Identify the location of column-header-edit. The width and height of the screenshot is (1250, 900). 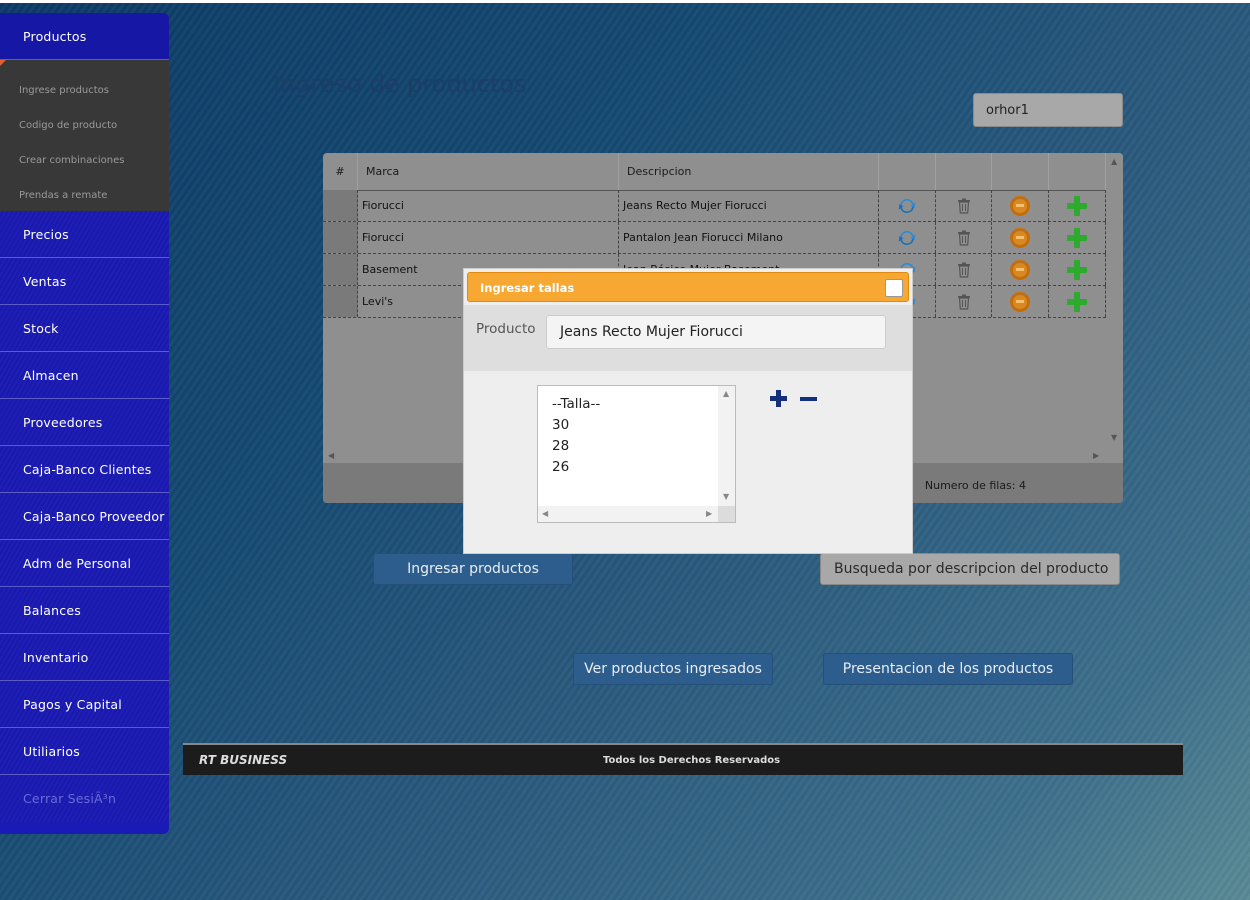
(907, 171).